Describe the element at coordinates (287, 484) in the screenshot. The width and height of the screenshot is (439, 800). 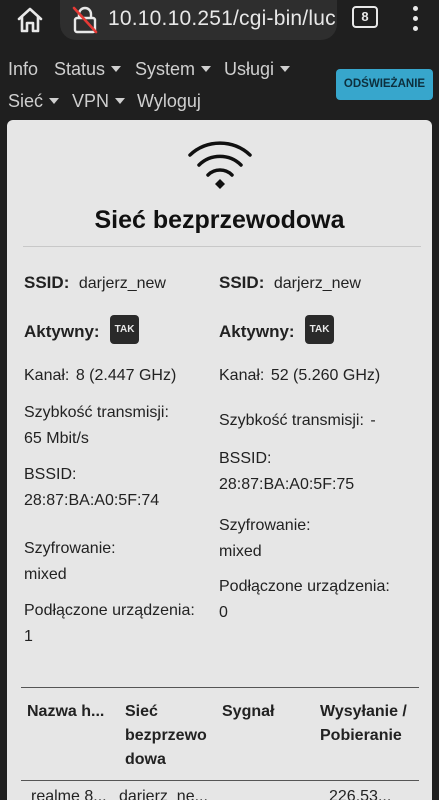
I see `bssid-value: 28:87:BA:A0:5F:75` at that location.